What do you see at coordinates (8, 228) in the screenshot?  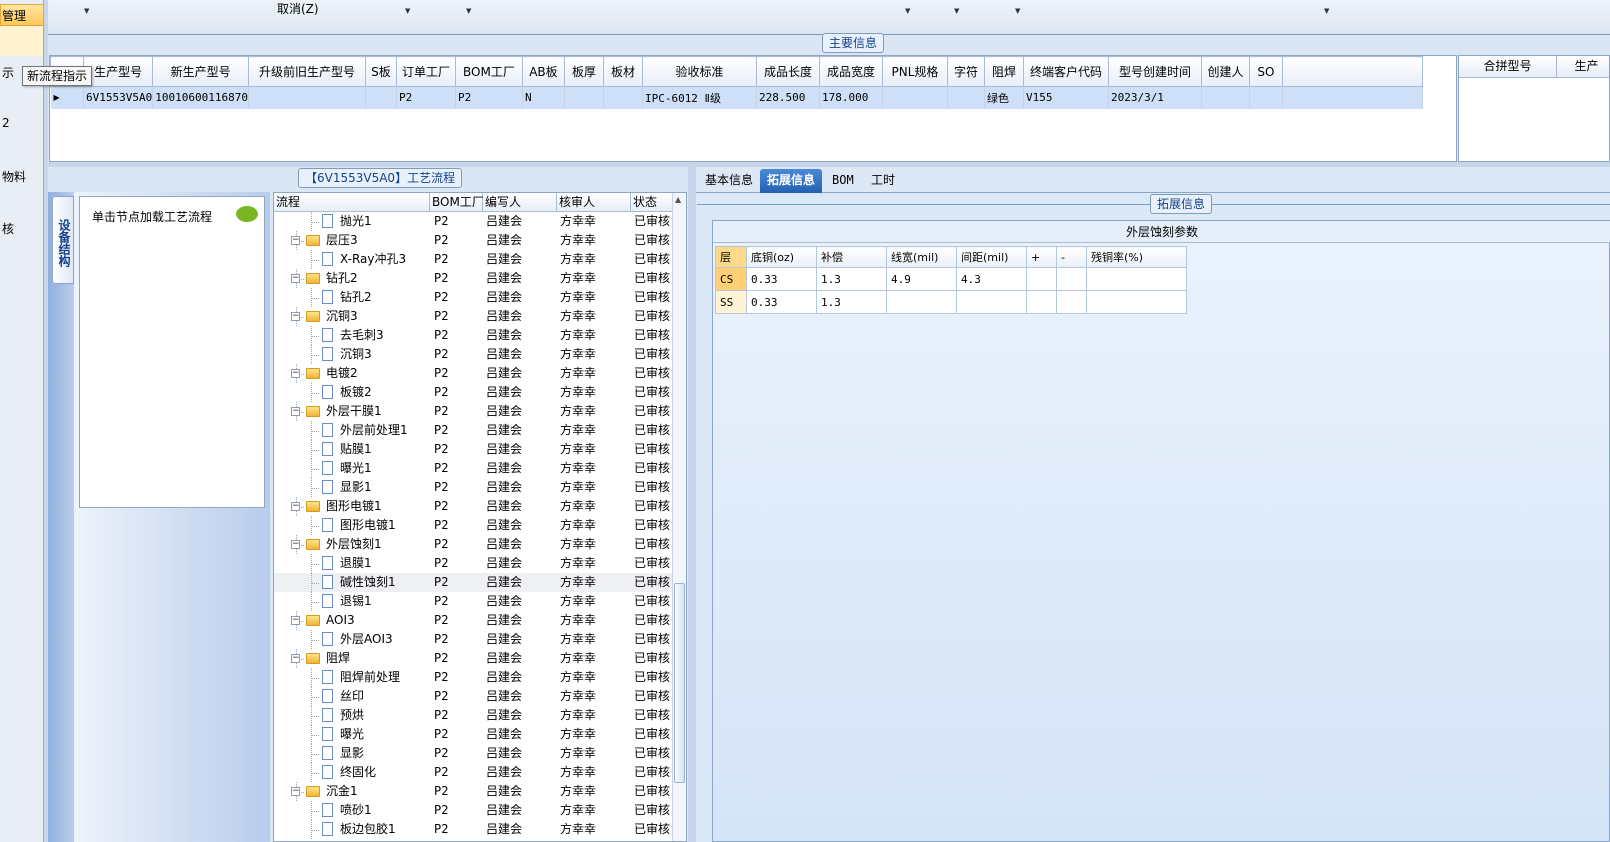 I see `left-nav-item-review: 核` at bounding box center [8, 228].